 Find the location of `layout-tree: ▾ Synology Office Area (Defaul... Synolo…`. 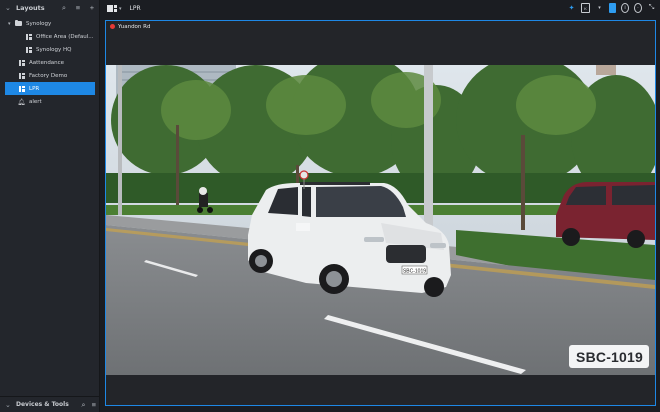

layout-tree: ▾ Synology Office Area (Defaul... Synolo… is located at coordinates (50, 62).